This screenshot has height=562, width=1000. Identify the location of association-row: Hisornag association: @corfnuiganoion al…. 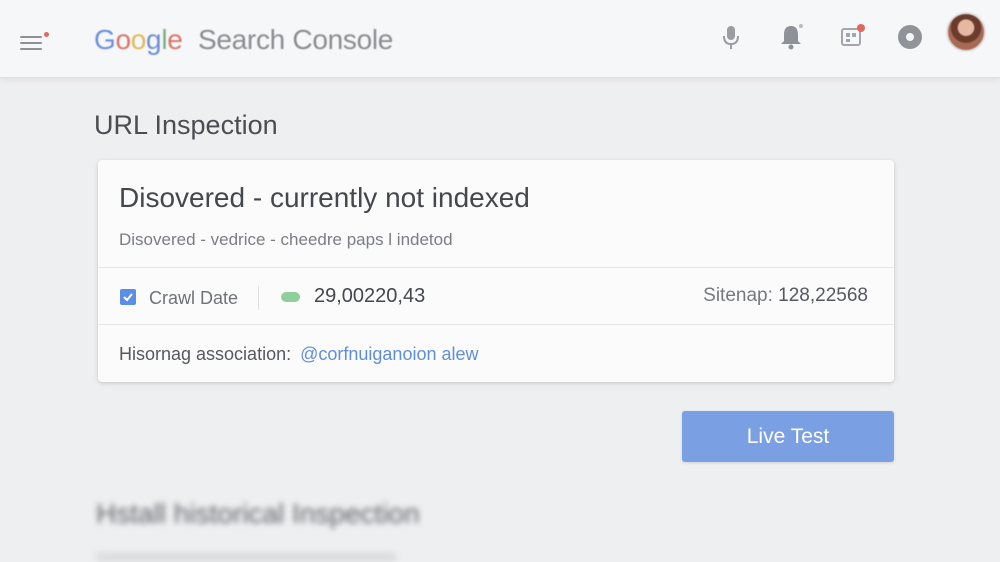
(299, 354).